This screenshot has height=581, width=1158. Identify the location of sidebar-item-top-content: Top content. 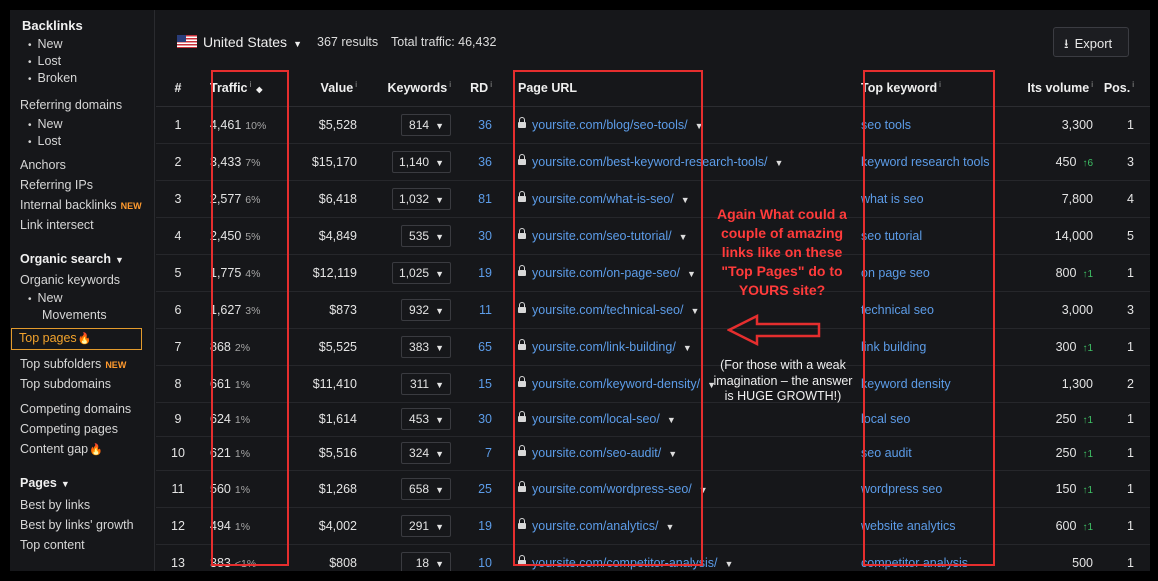
(52, 545).